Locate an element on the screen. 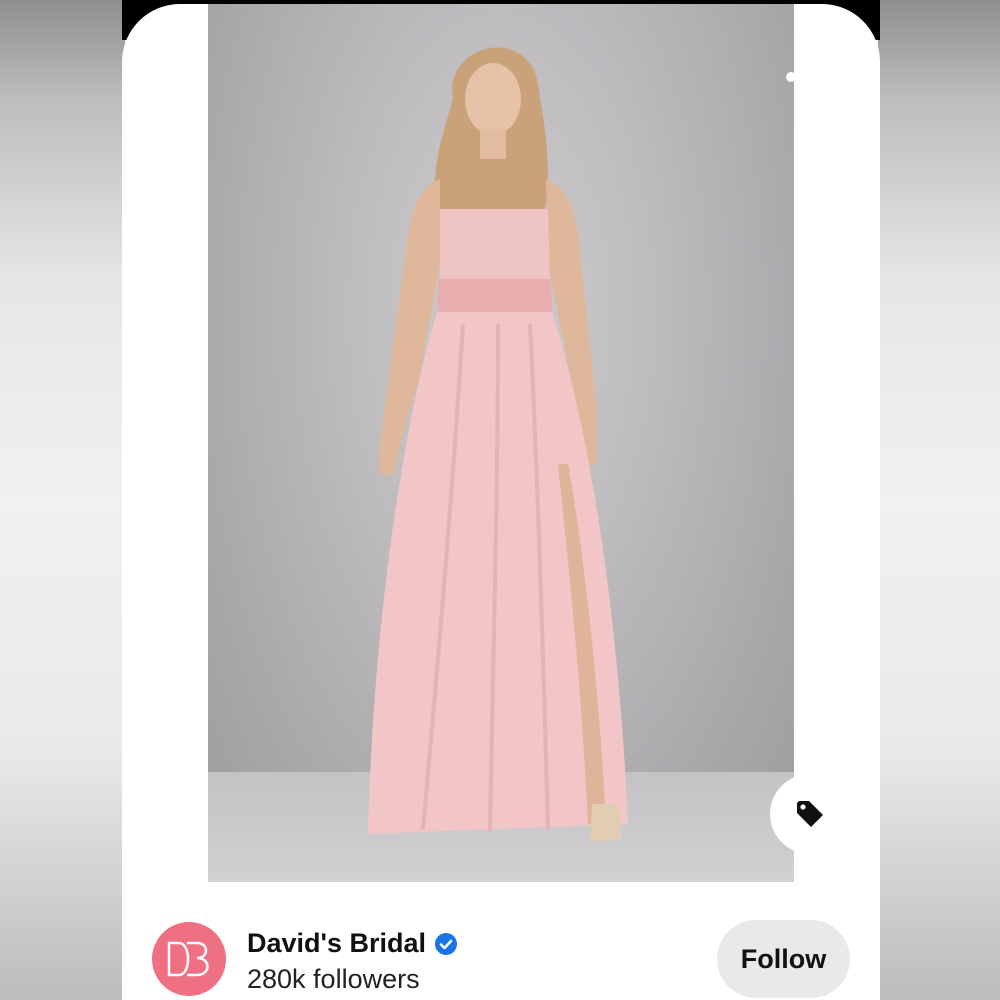 This screenshot has height=1000, width=1000. follow-button: Follow is located at coordinates (783, 959).